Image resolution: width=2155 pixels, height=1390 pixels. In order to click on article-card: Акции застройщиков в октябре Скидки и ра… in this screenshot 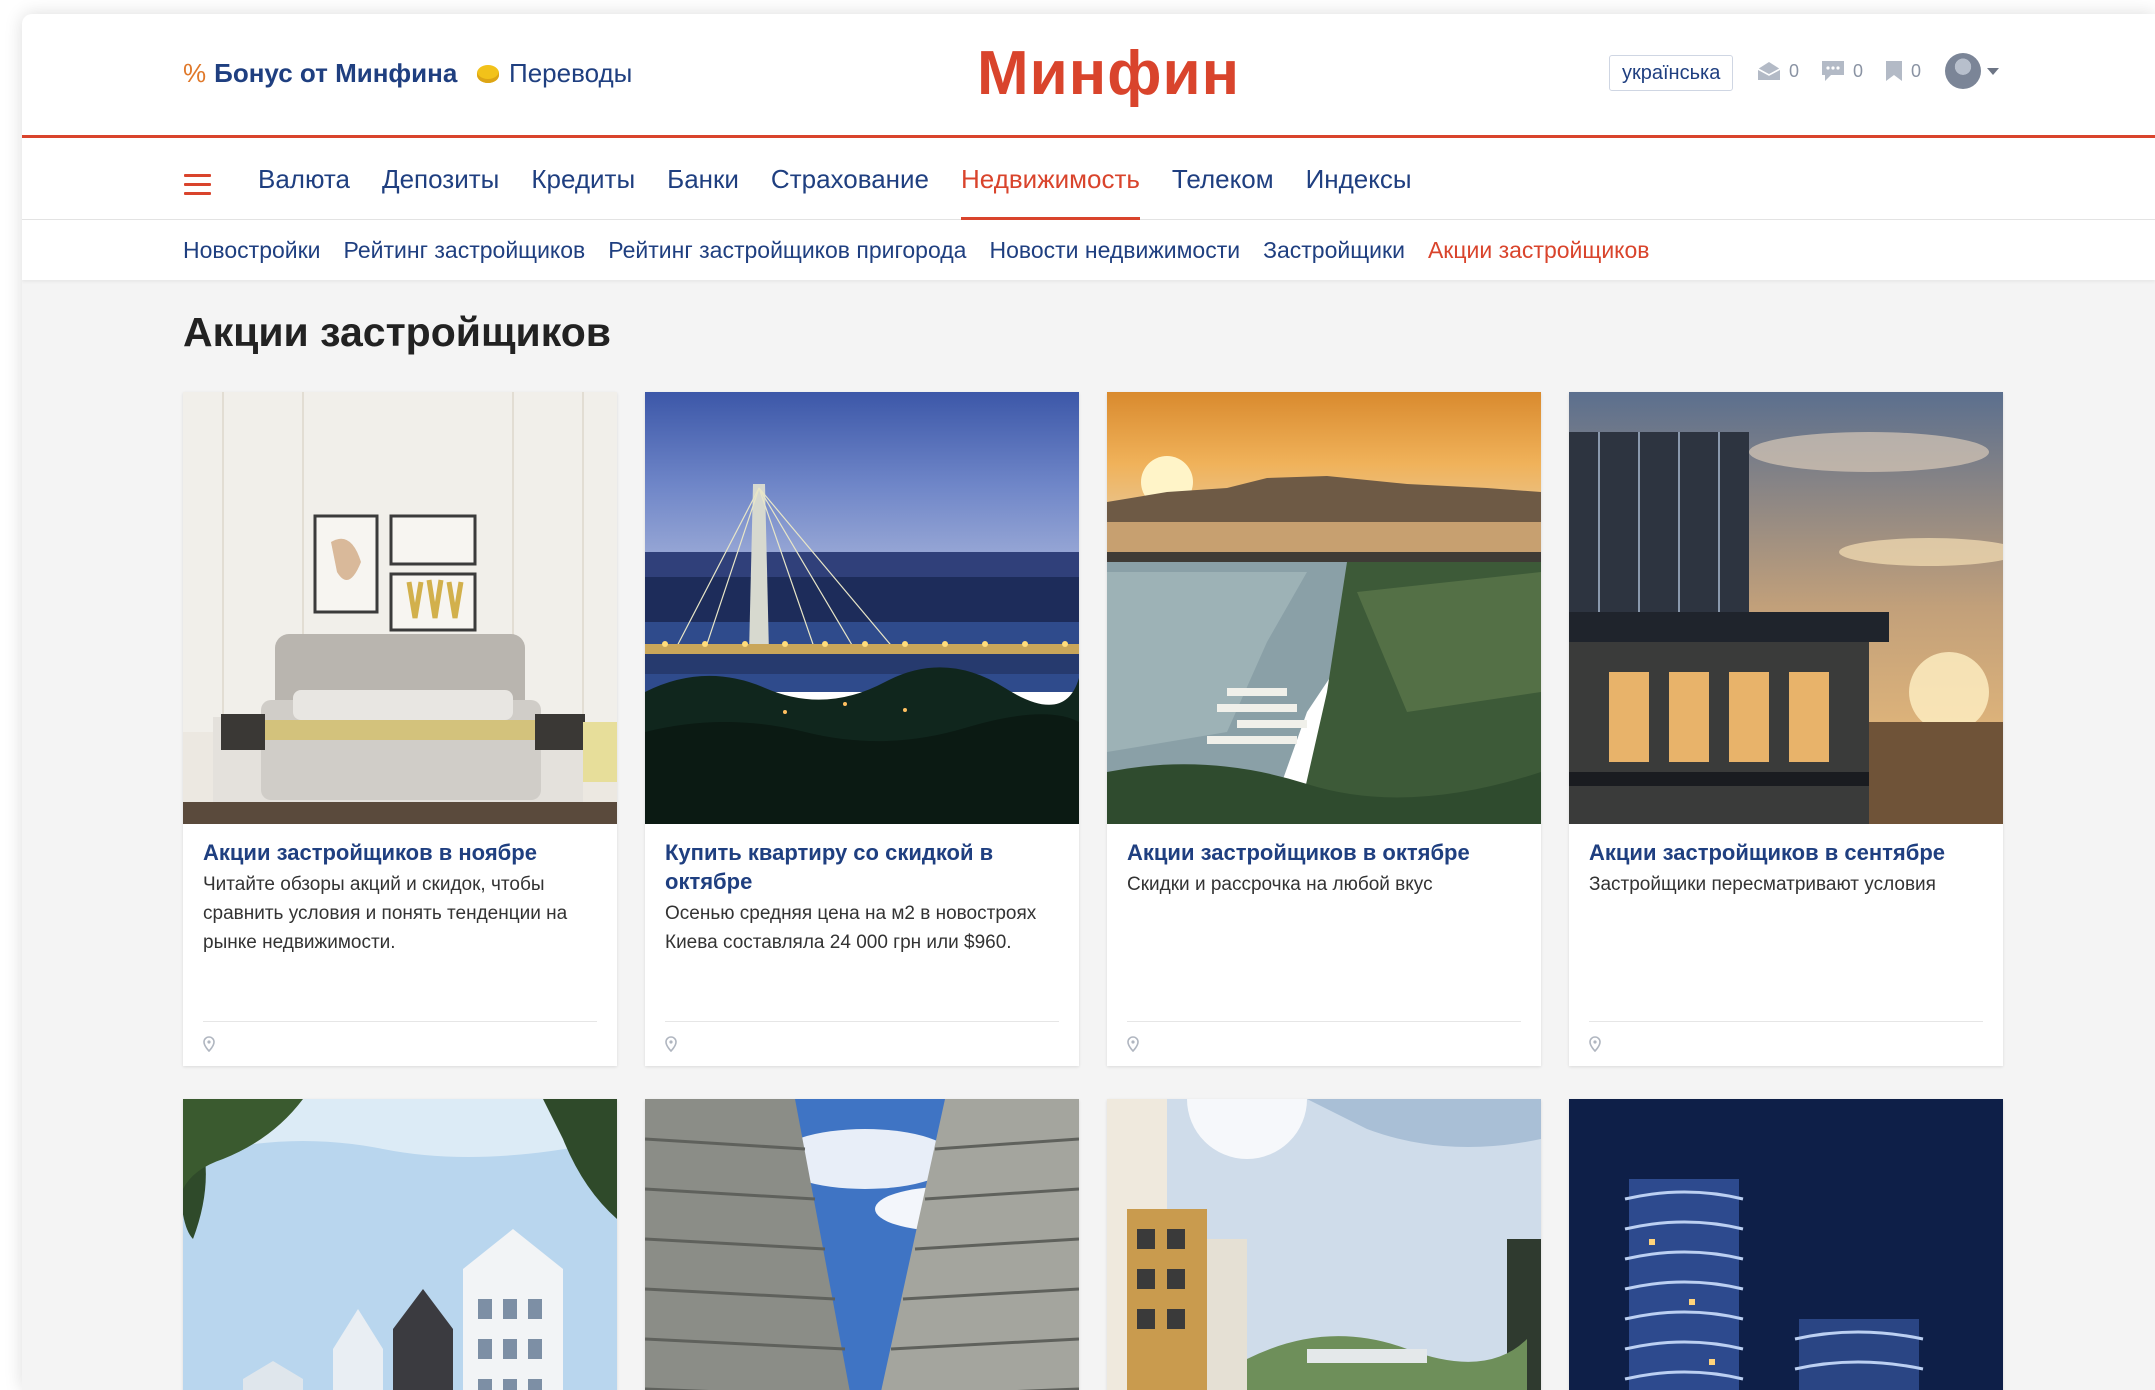, I will do `click(1324, 729)`.